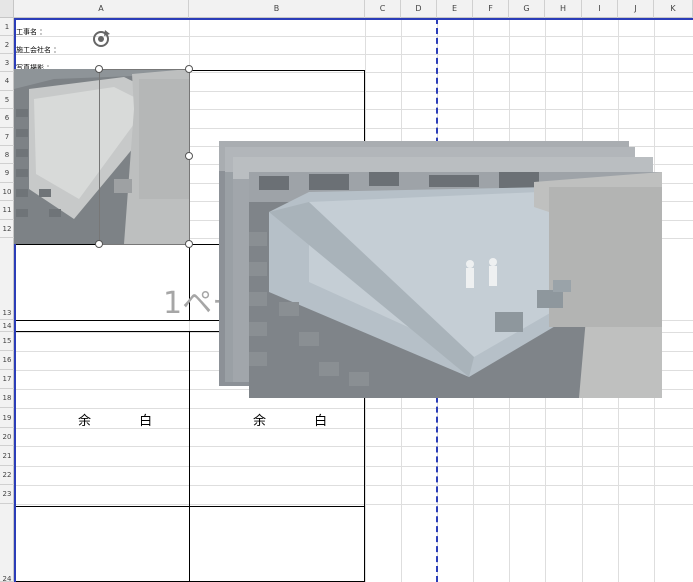 This screenshot has width=693, height=582. Describe the element at coordinates (7, 326) in the screenshot. I see `row-header-14: 14` at that location.